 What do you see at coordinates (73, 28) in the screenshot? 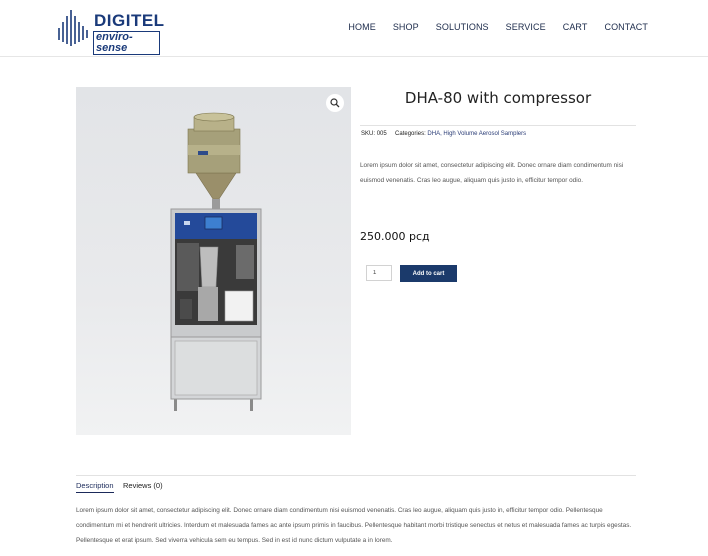
I see `skyline-logo-icon` at bounding box center [73, 28].